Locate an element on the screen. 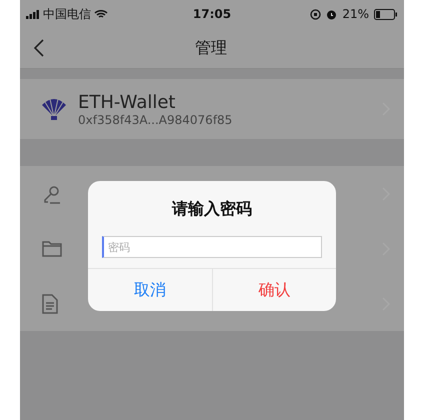  wallet-row: ETH-Wallet 0xf358f43A...A984076f85 is located at coordinates (212, 109).